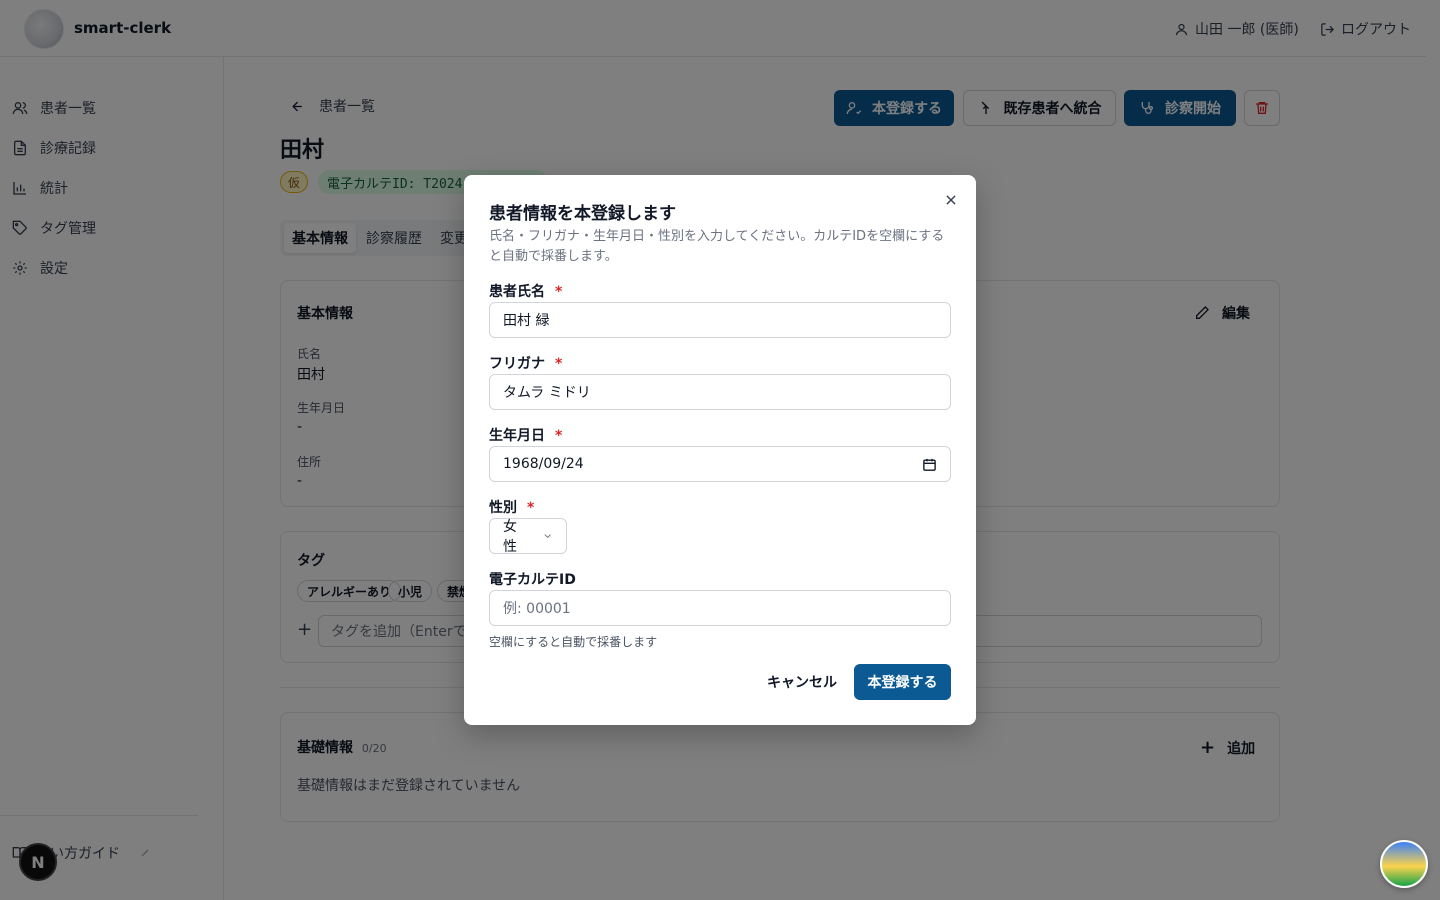 The image size is (1440, 900). Describe the element at coordinates (517, 364) in the screenshot. I see `kana-label-text: フリガナ` at that location.